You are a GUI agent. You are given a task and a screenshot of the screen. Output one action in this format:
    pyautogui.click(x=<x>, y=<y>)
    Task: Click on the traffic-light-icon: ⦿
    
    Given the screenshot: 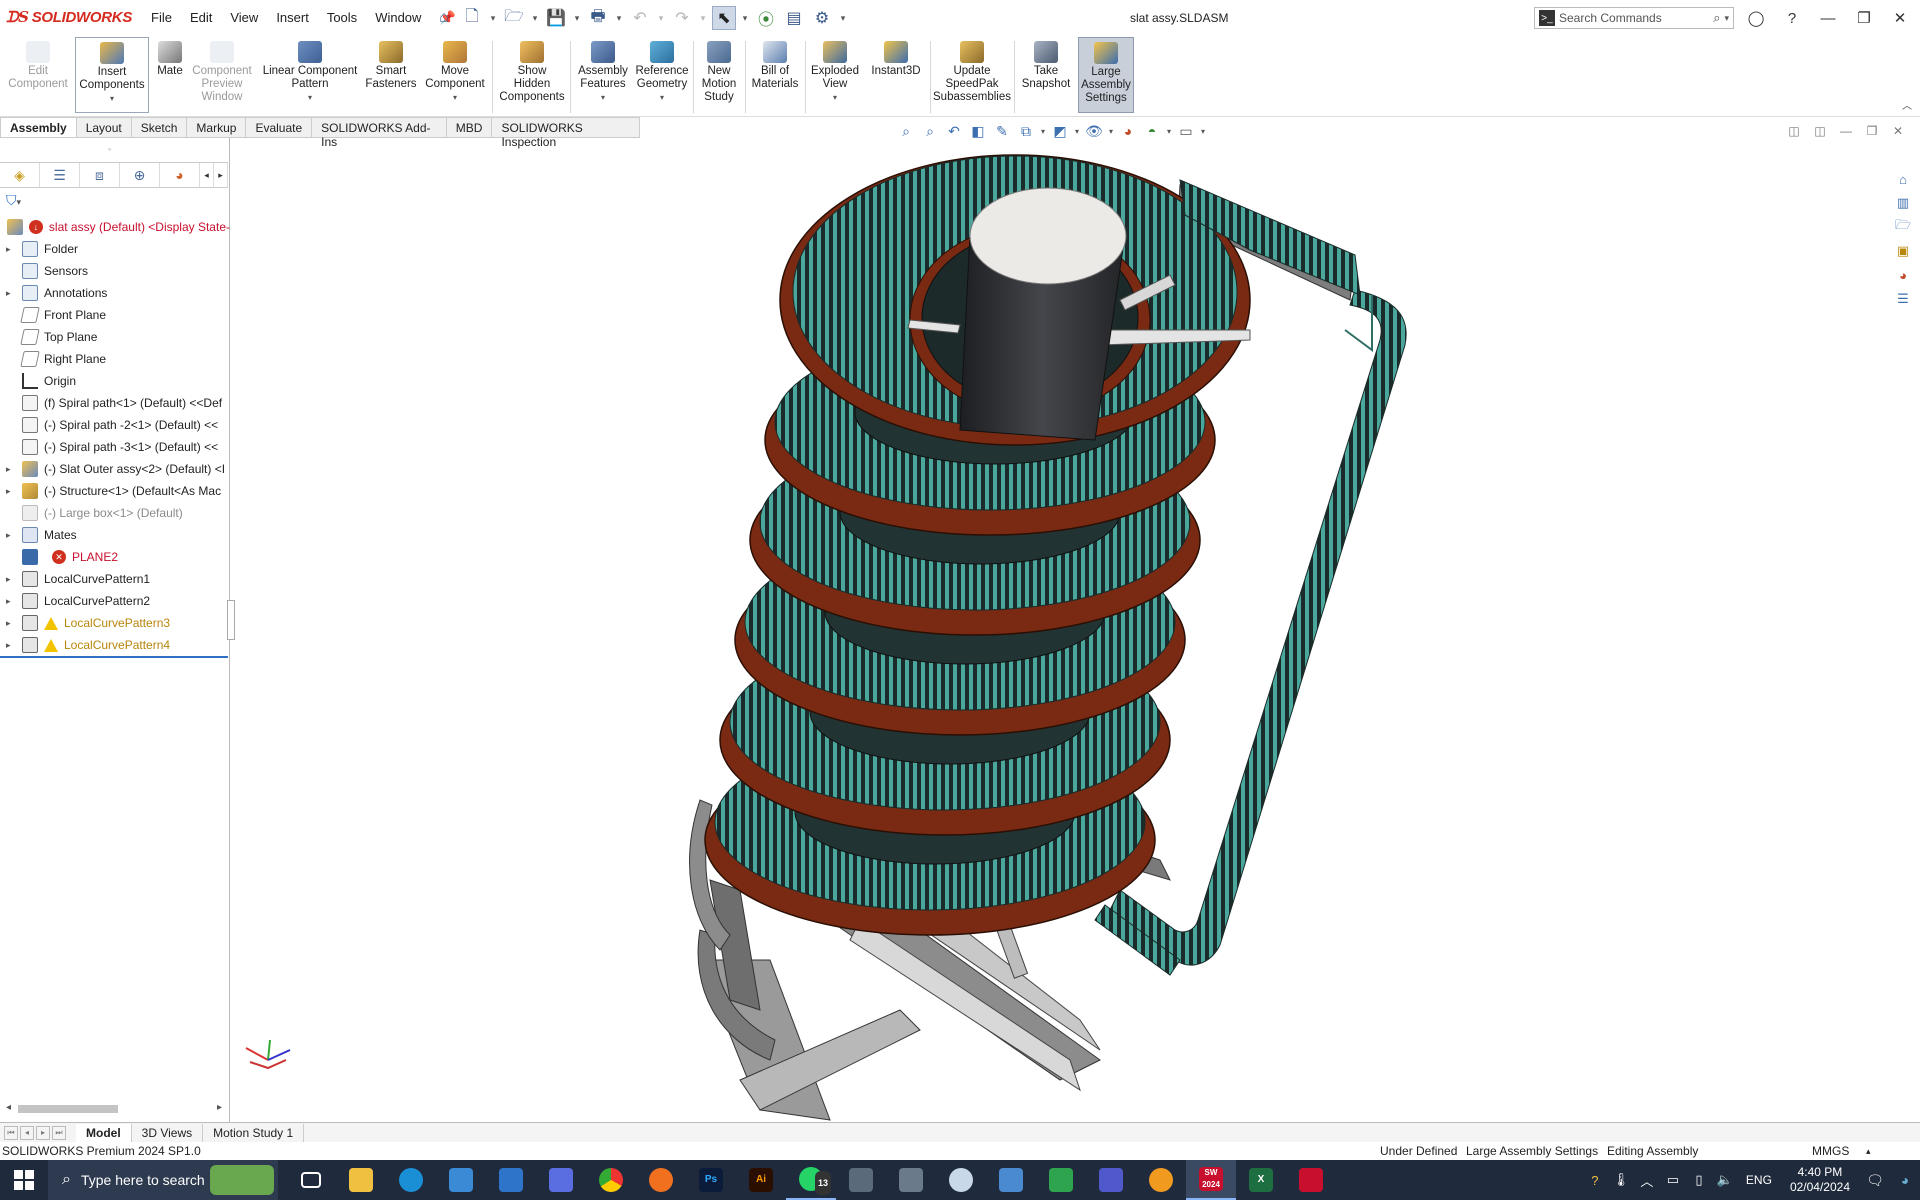 What is the action you would take?
    pyautogui.click(x=766, y=18)
    